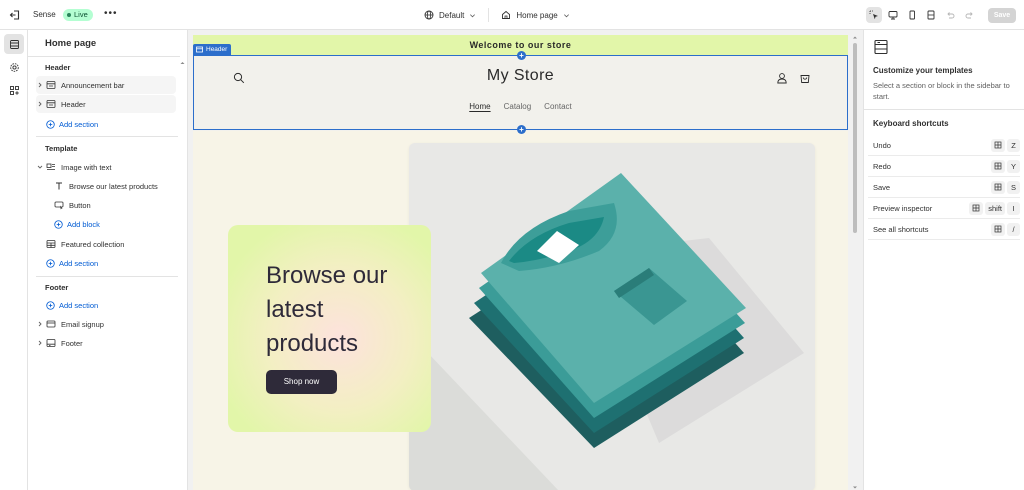 The width and height of the screenshot is (1024, 490). Describe the element at coordinates (341, 310) in the screenshot. I see `hero-heading: Browse our latest products` at that location.